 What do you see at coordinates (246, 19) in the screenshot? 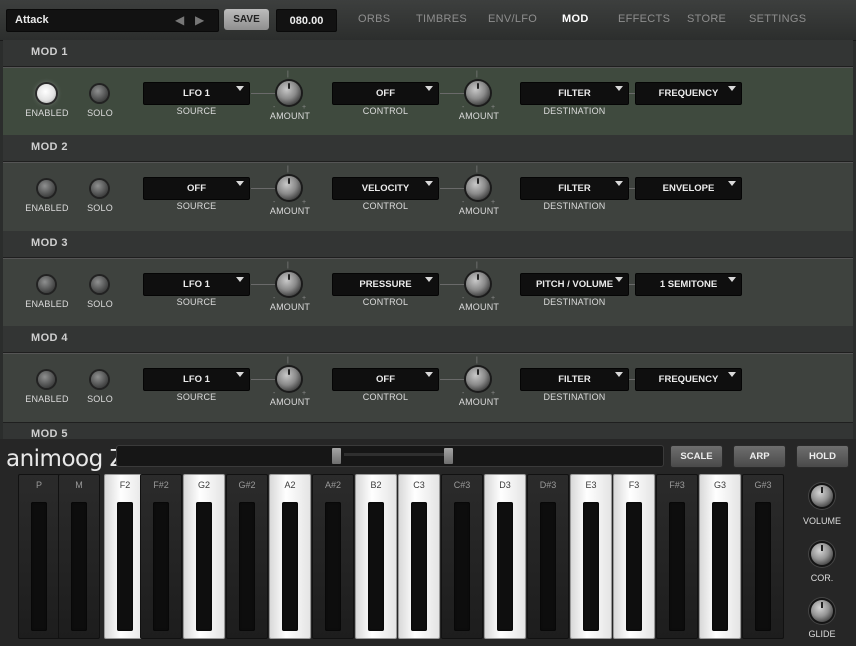
I see `save-button: SAVE` at bounding box center [246, 19].